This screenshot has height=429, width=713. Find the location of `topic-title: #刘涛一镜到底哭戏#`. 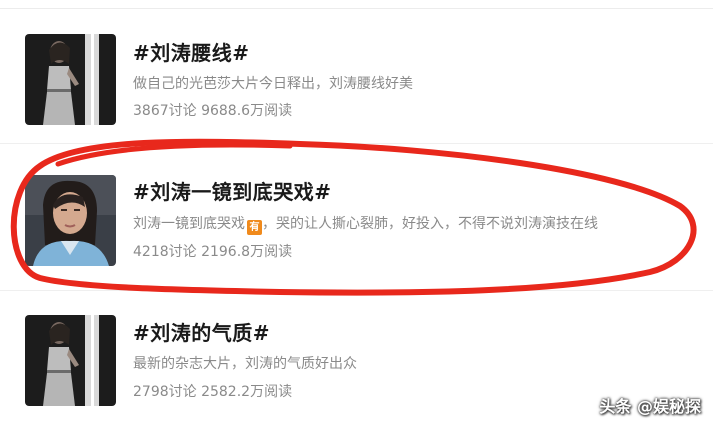

topic-title: #刘涛一镜到底哭戏# is located at coordinates (232, 190).